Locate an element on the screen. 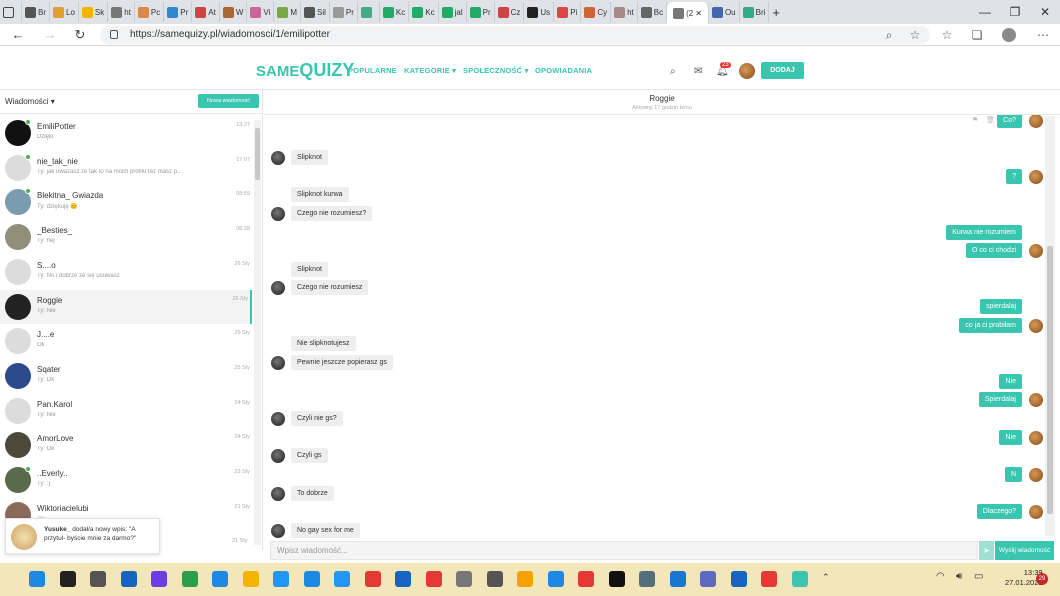  taskbar-search-icon is located at coordinates (67, 579).